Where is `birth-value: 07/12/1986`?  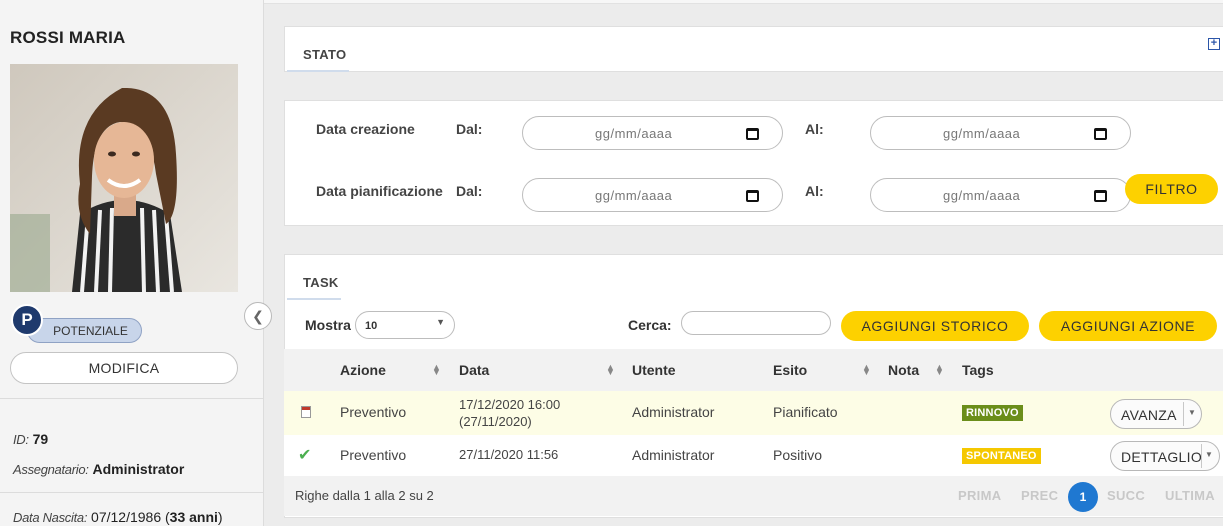
birth-value: 07/12/1986 is located at coordinates (126, 517).